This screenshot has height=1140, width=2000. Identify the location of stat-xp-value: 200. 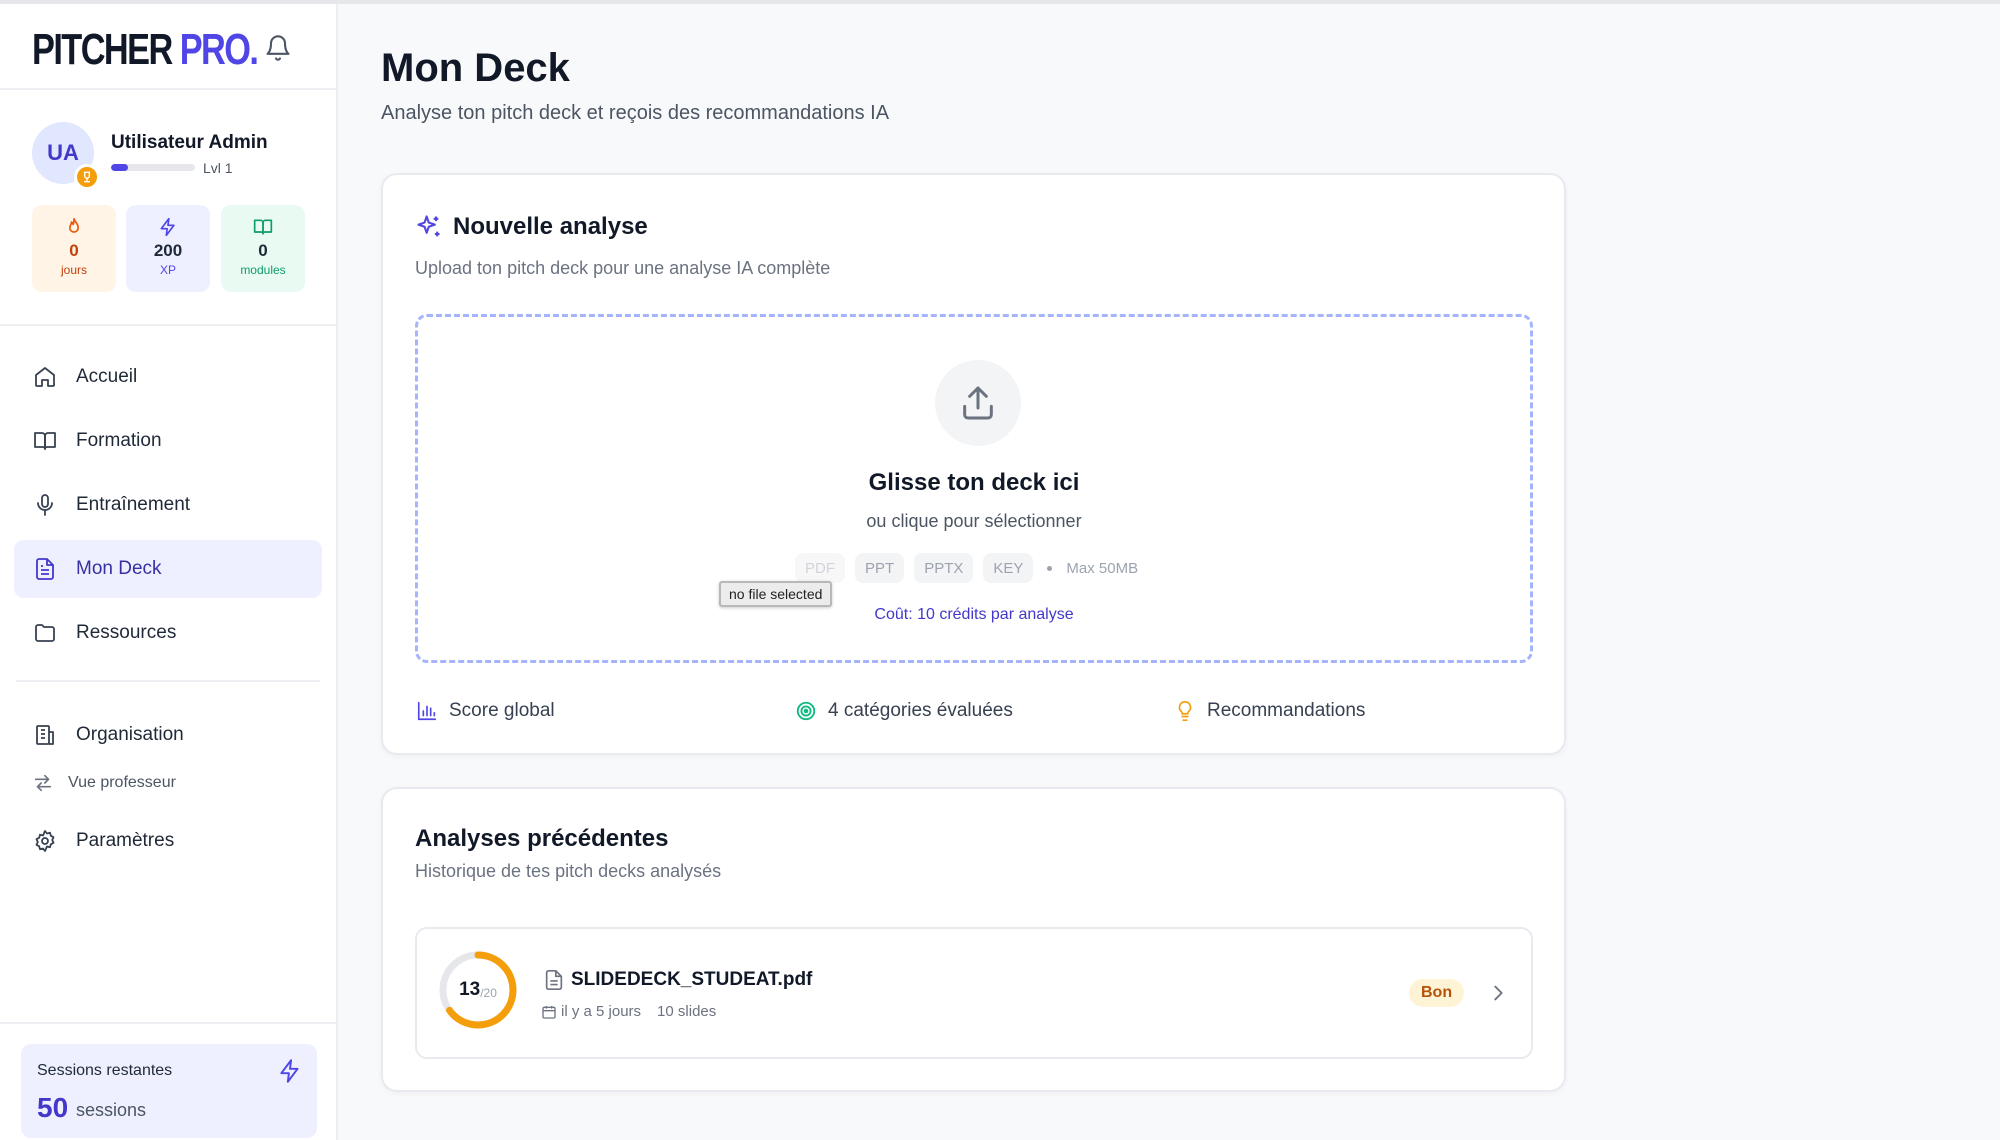
(168, 250).